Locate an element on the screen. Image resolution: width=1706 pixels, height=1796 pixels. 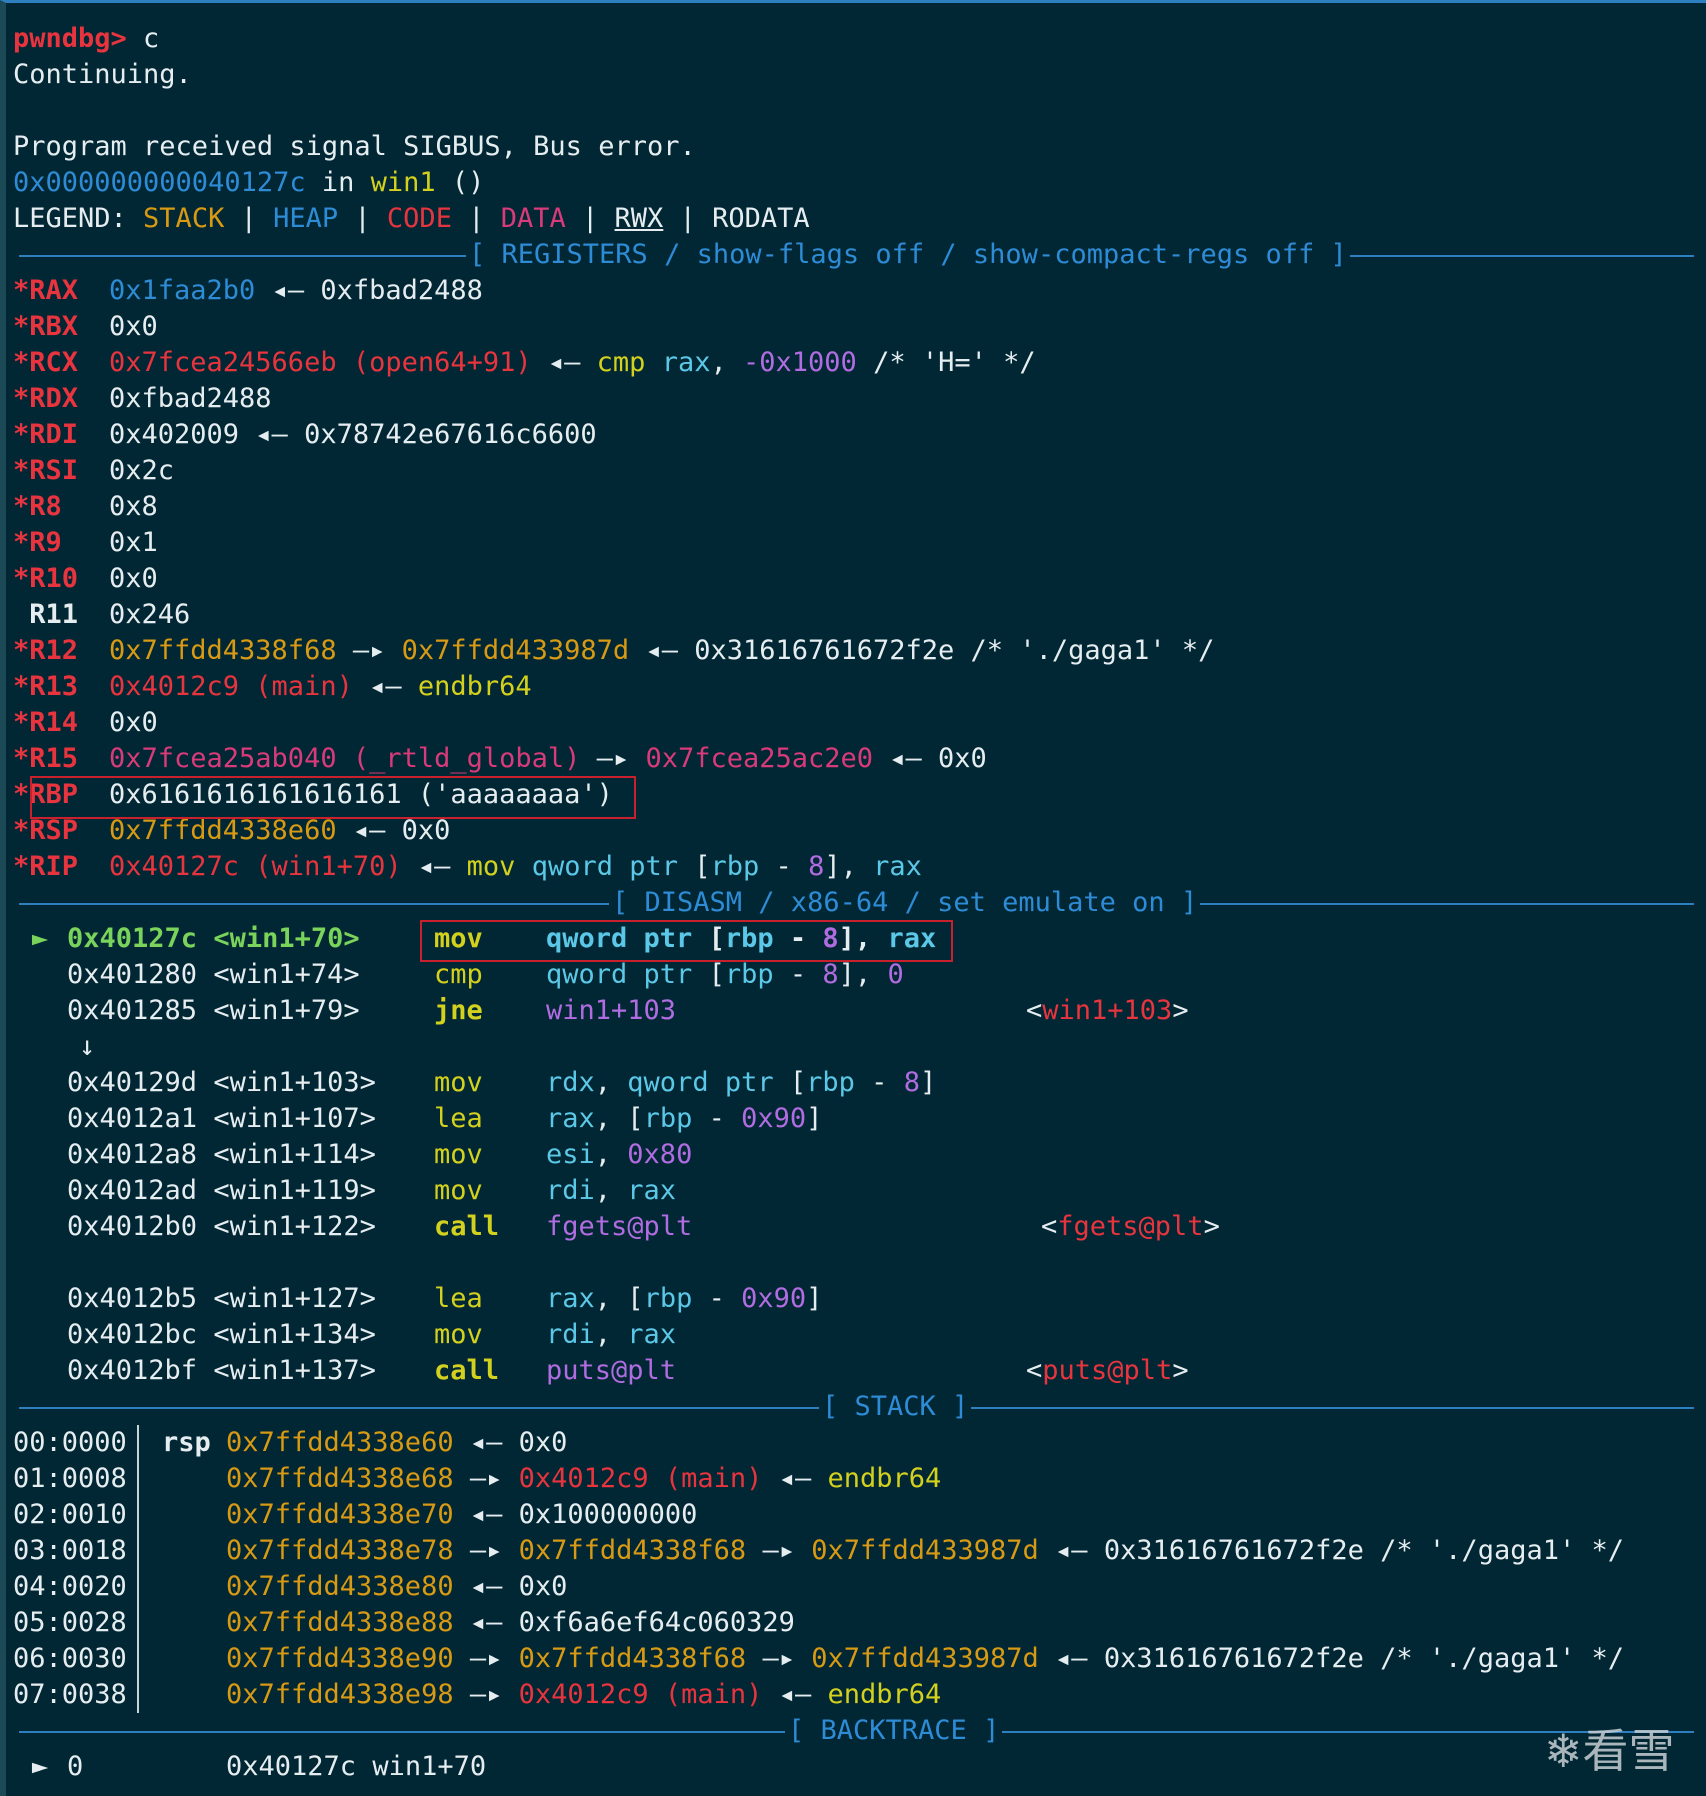
register-name: *RAX is located at coordinates (46, 290).